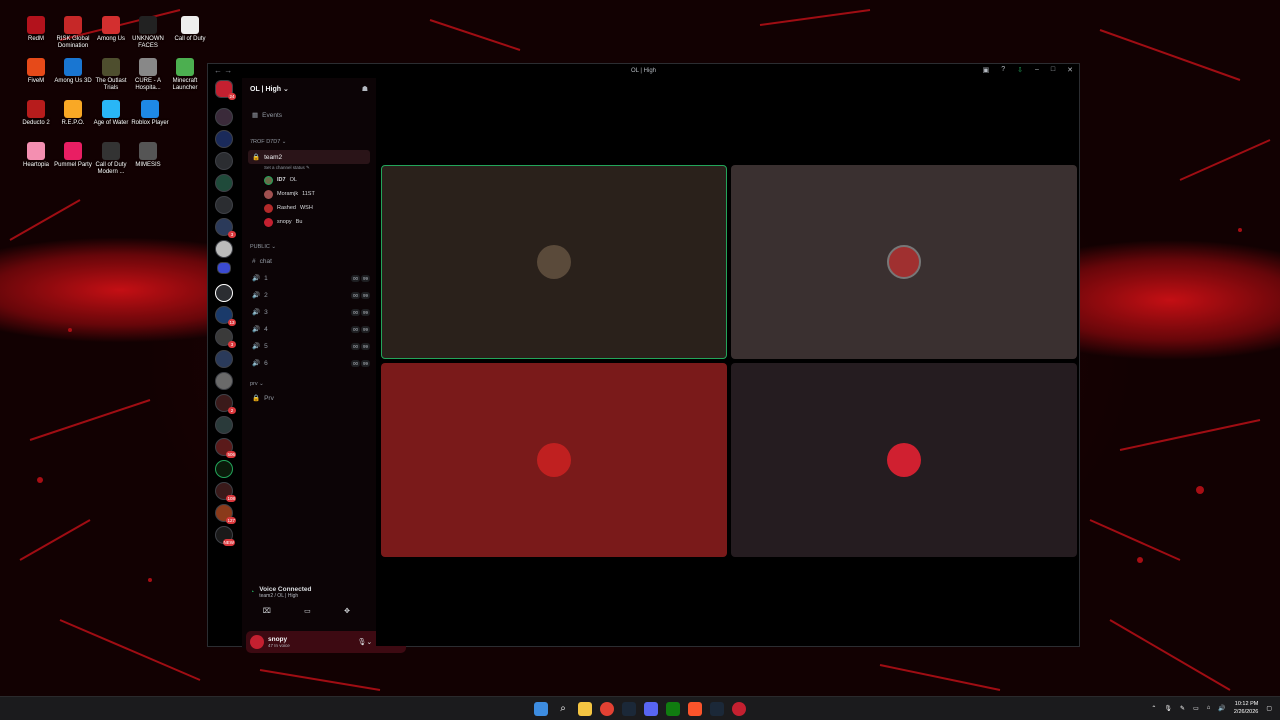  What do you see at coordinates (225, 316) in the screenshot?
I see `server-icon: 13` at bounding box center [225, 316].